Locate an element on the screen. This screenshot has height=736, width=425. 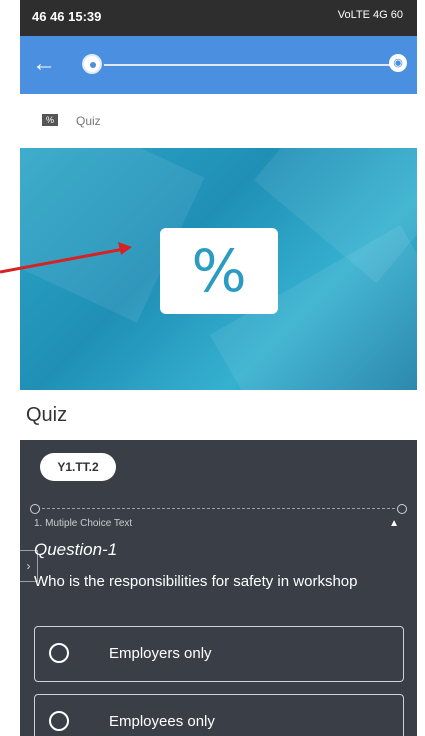
annotation-arrow is located at coordinates (66, 258).